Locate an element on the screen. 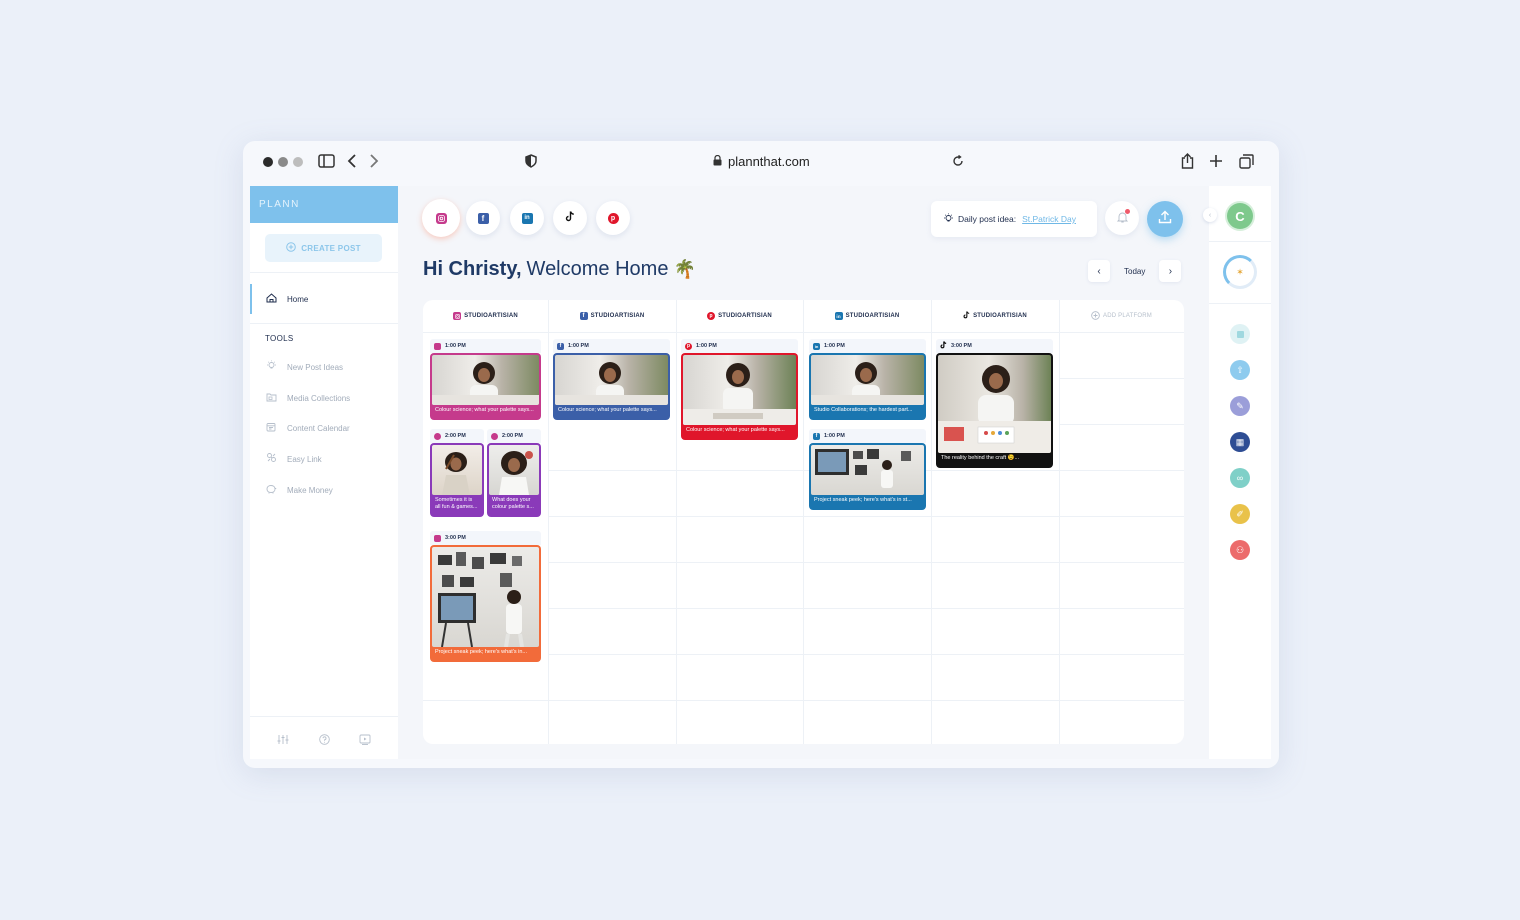 This screenshot has width=1520, height=920. reload-icon is located at coordinates (958, 161).